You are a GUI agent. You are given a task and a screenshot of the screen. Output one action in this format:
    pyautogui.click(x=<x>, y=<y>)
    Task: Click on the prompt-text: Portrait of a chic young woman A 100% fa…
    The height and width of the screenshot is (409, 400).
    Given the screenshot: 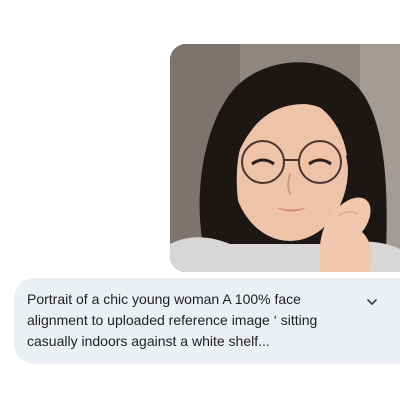 What is the action you would take?
    pyautogui.click(x=172, y=320)
    